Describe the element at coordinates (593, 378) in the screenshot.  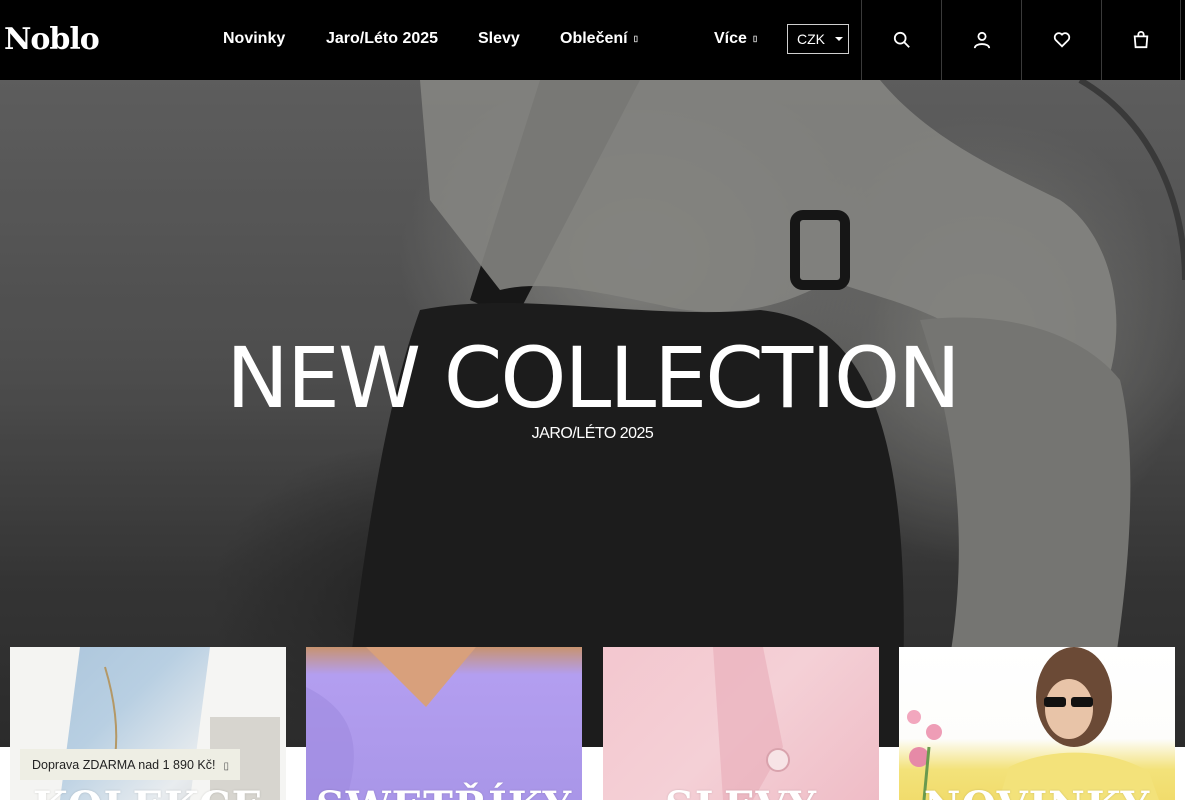
I see `hero-title: NEW COLLECTION` at that location.